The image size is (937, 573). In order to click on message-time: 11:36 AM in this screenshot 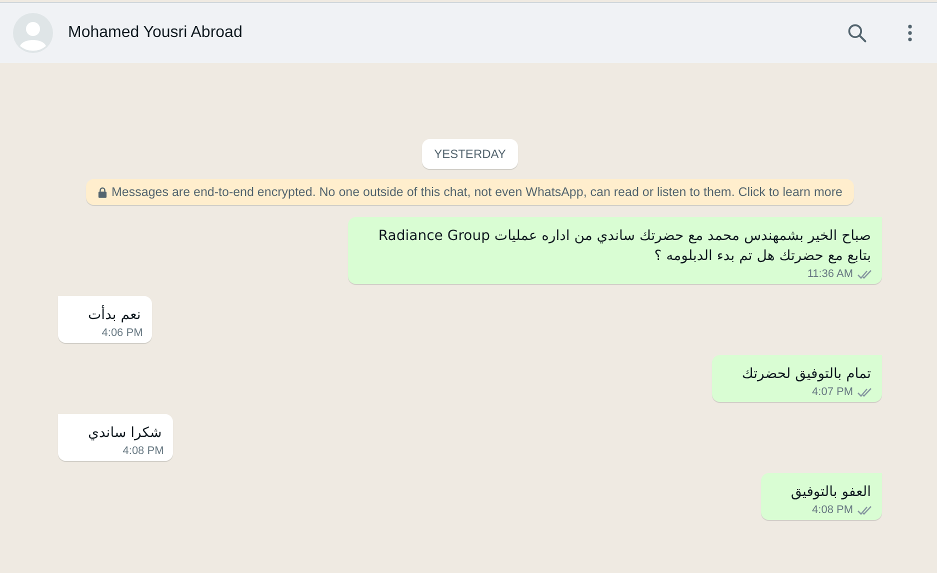, I will do `click(830, 274)`.